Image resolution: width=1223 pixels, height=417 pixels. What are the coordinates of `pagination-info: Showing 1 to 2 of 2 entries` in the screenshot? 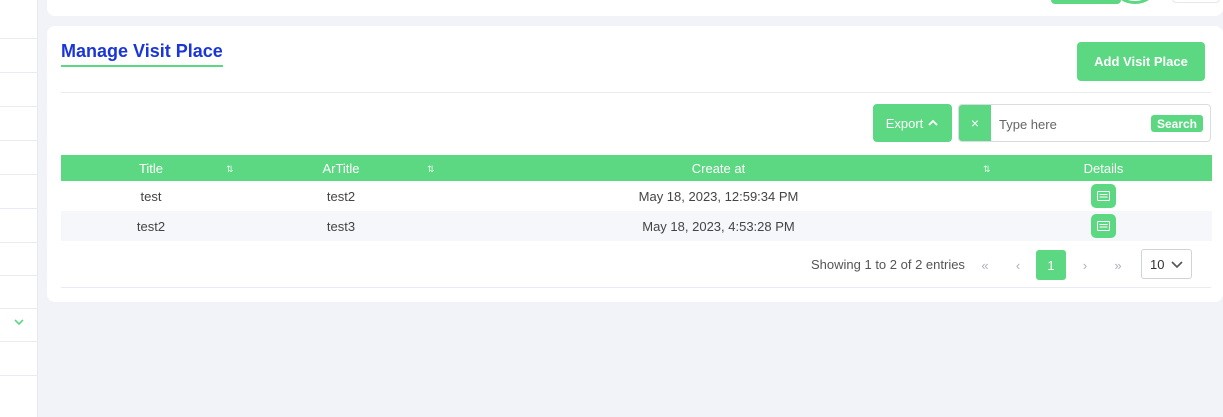 It's located at (888, 264).